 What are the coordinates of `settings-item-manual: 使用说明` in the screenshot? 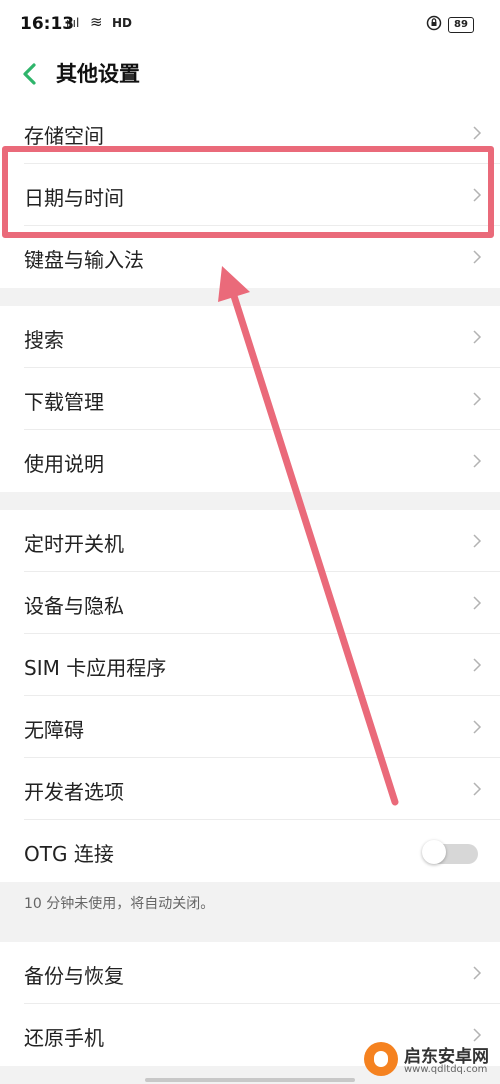 It's located at (250, 461).